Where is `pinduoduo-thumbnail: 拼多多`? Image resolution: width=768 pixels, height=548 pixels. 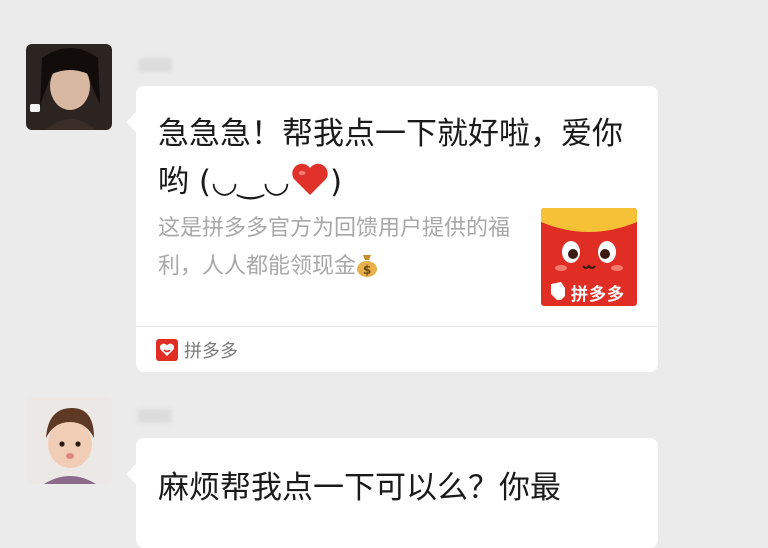
pinduoduo-thumbnail: 拼多多 is located at coordinates (589, 257).